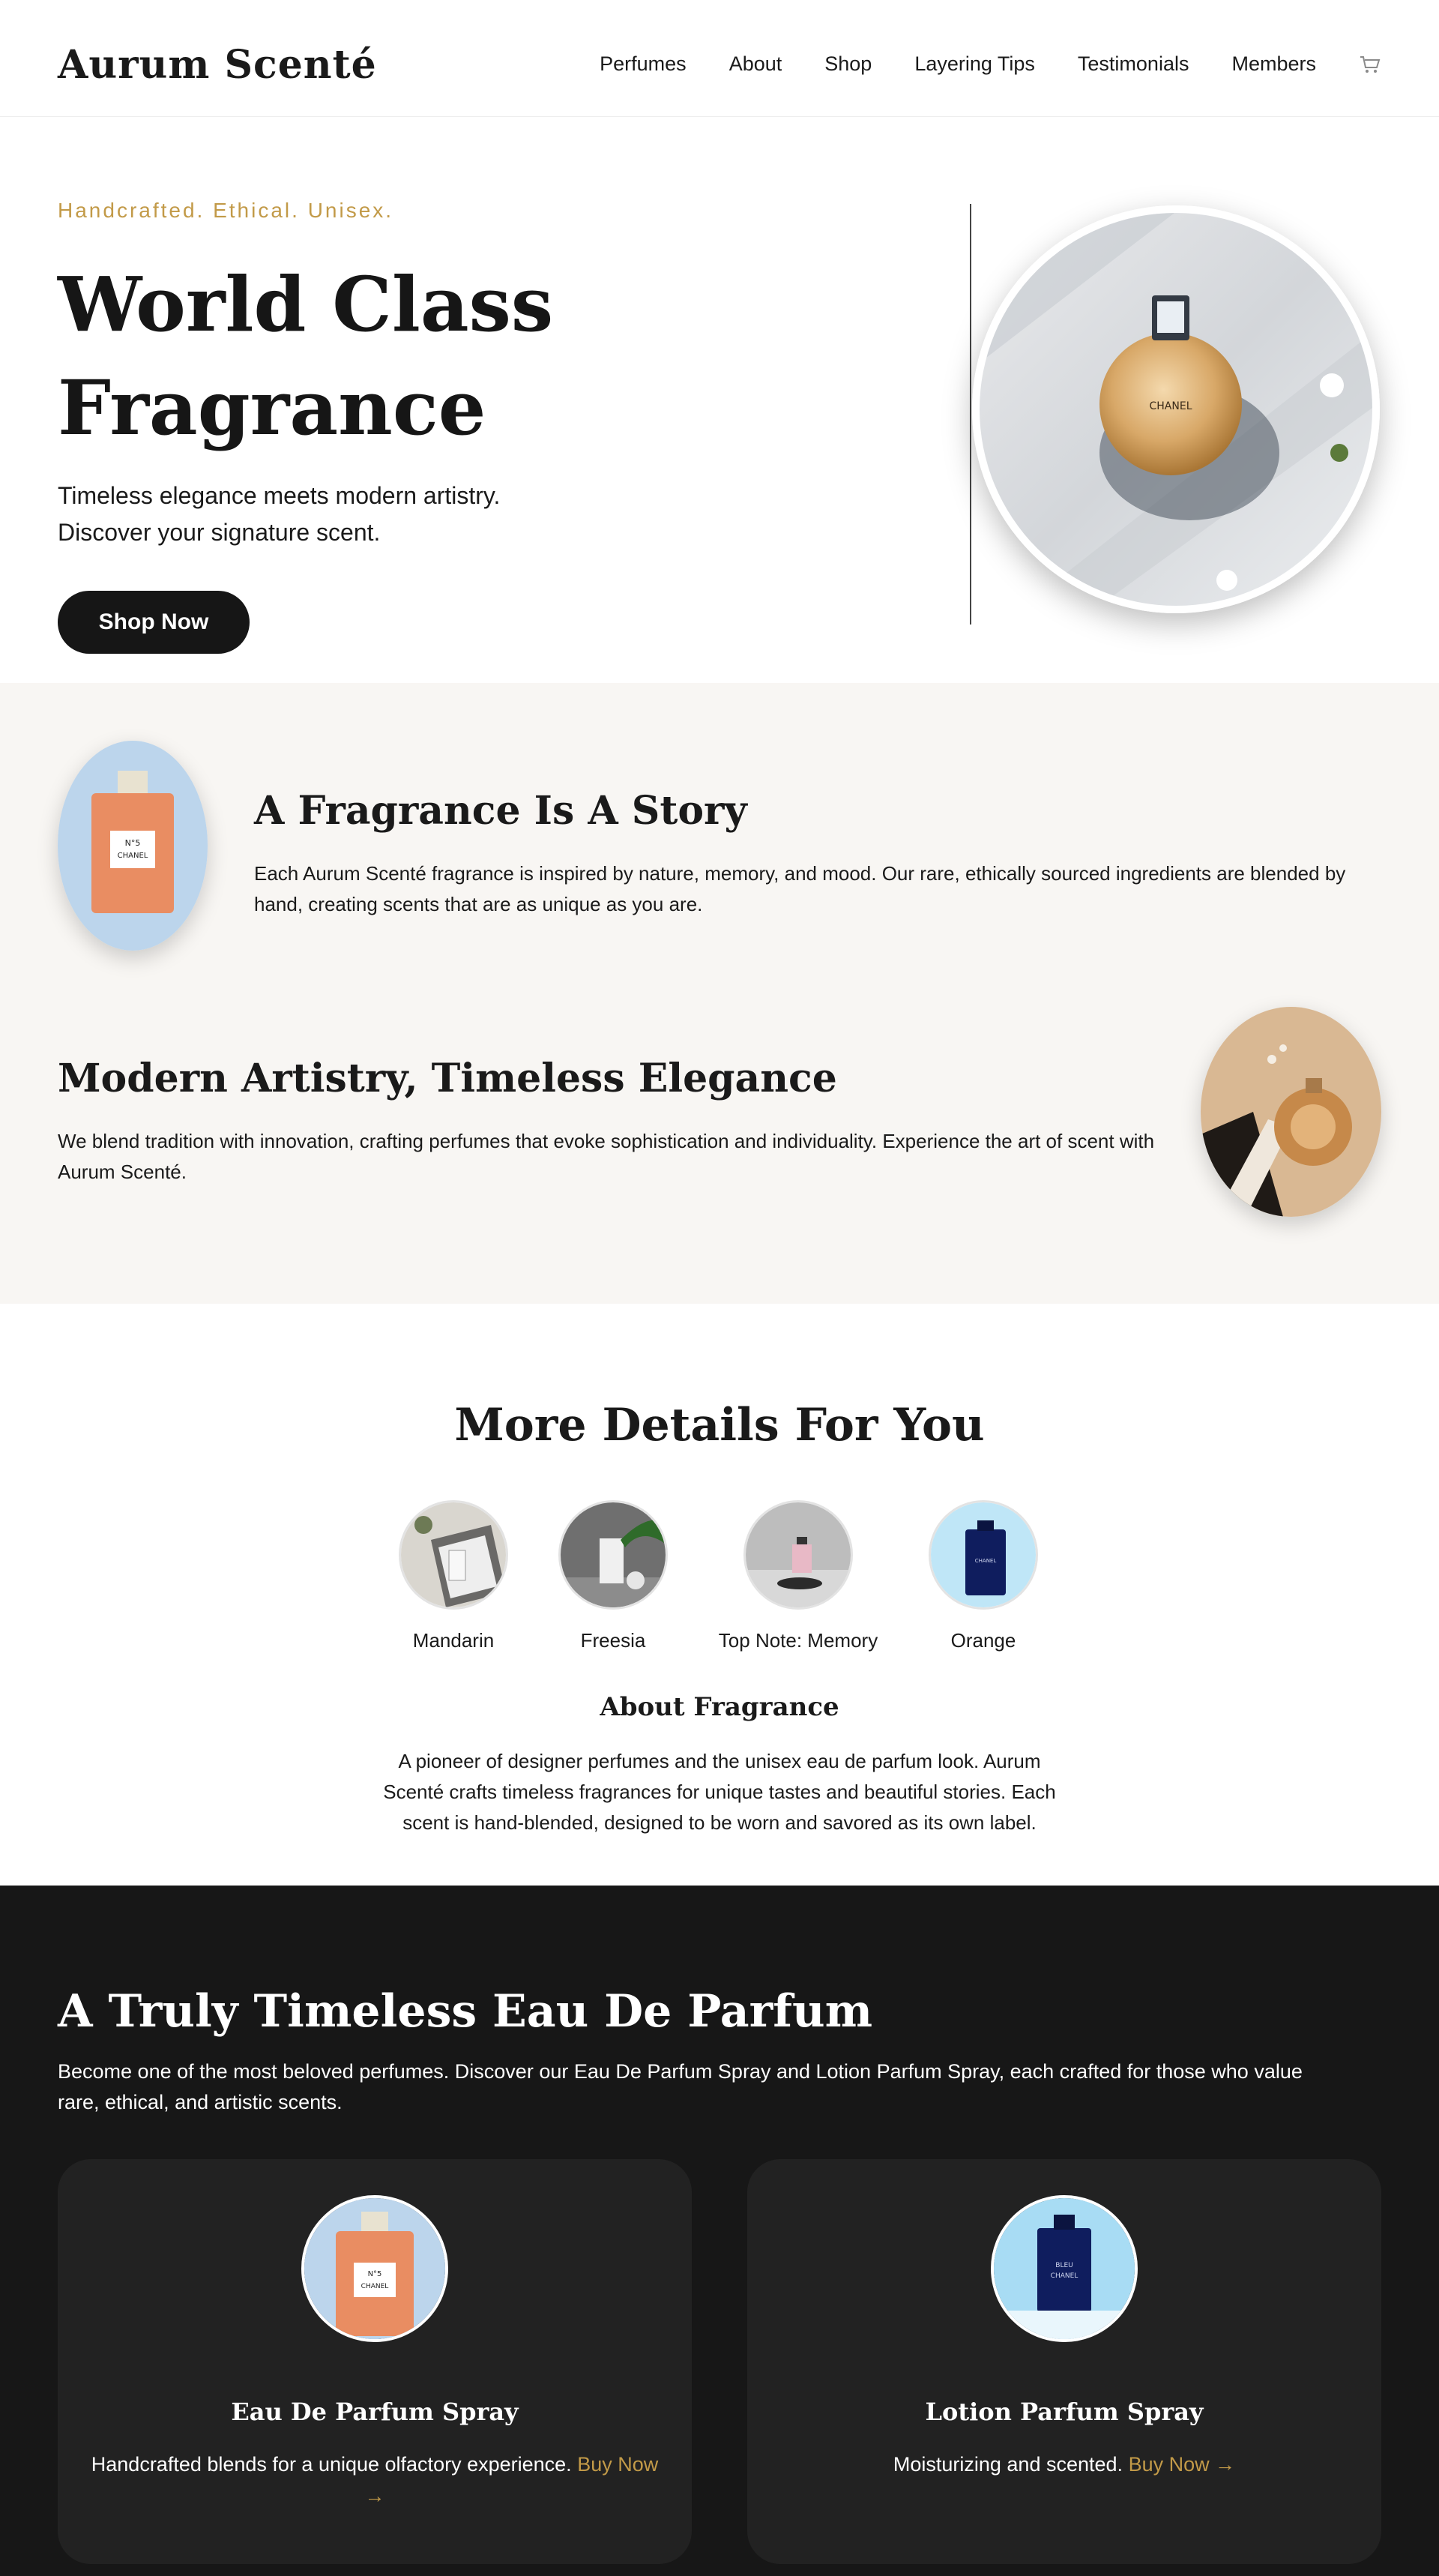  What do you see at coordinates (305, 357) in the screenshot?
I see `hero-title: World Class Fragrance` at bounding box center [305, 357].